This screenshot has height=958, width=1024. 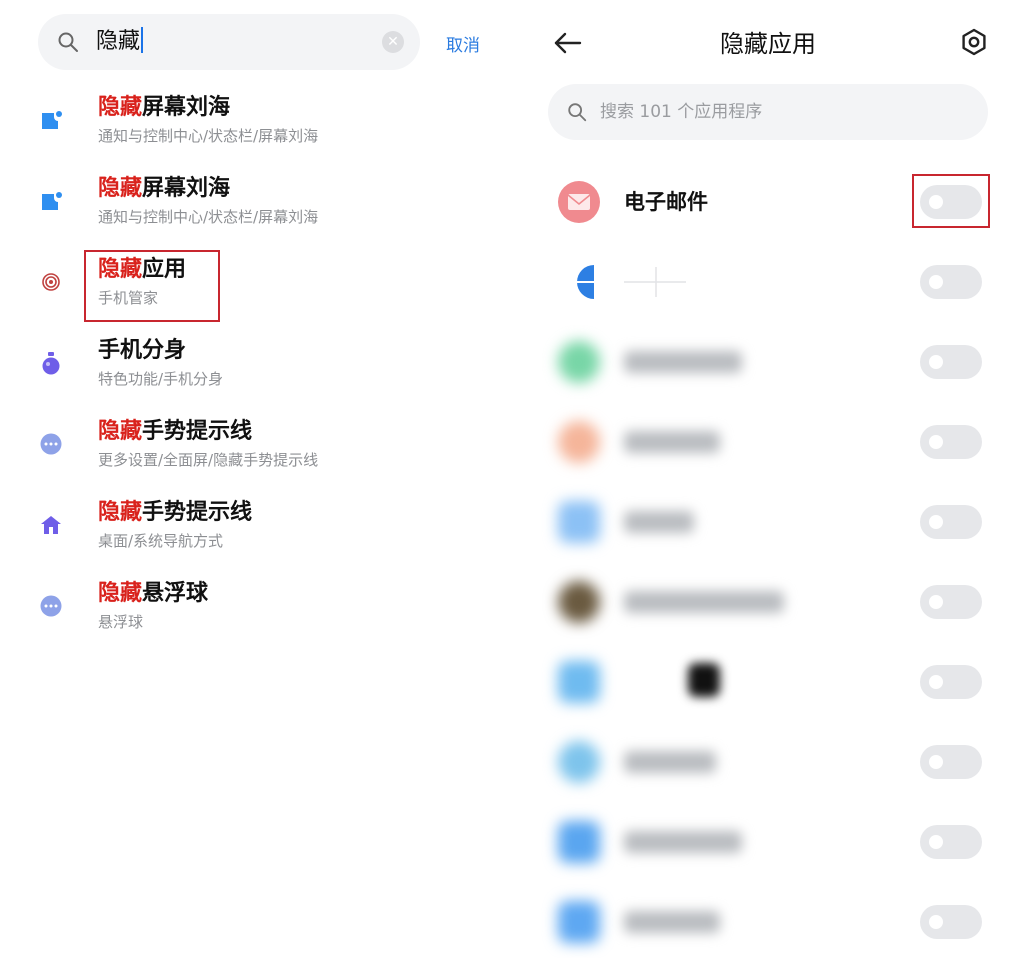 I want to click on search-result-item: 隐藏应用 手机管家, so click(x=250, y=291).